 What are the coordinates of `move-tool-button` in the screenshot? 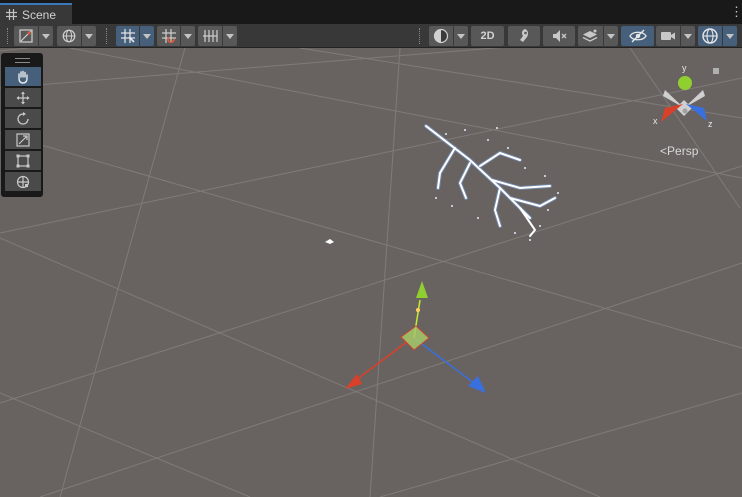 It's located at (23, 97).